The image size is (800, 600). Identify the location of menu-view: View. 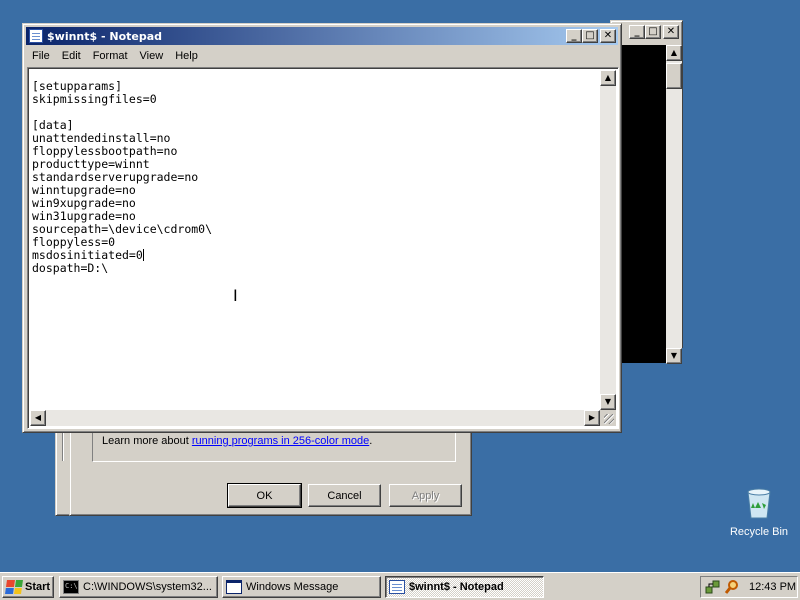
(152, 56).